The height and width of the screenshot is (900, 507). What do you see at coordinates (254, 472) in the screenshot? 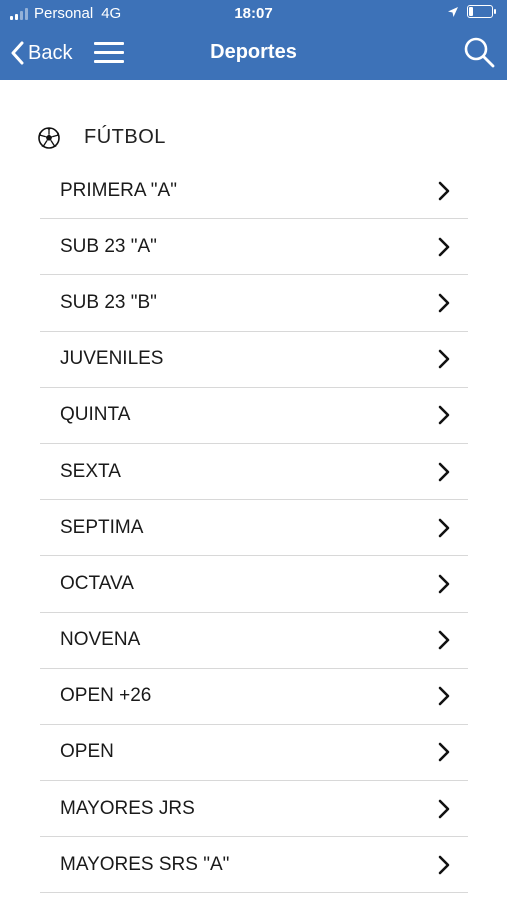
I see `list-item: SEXTA` at bounding box center [254, 472].